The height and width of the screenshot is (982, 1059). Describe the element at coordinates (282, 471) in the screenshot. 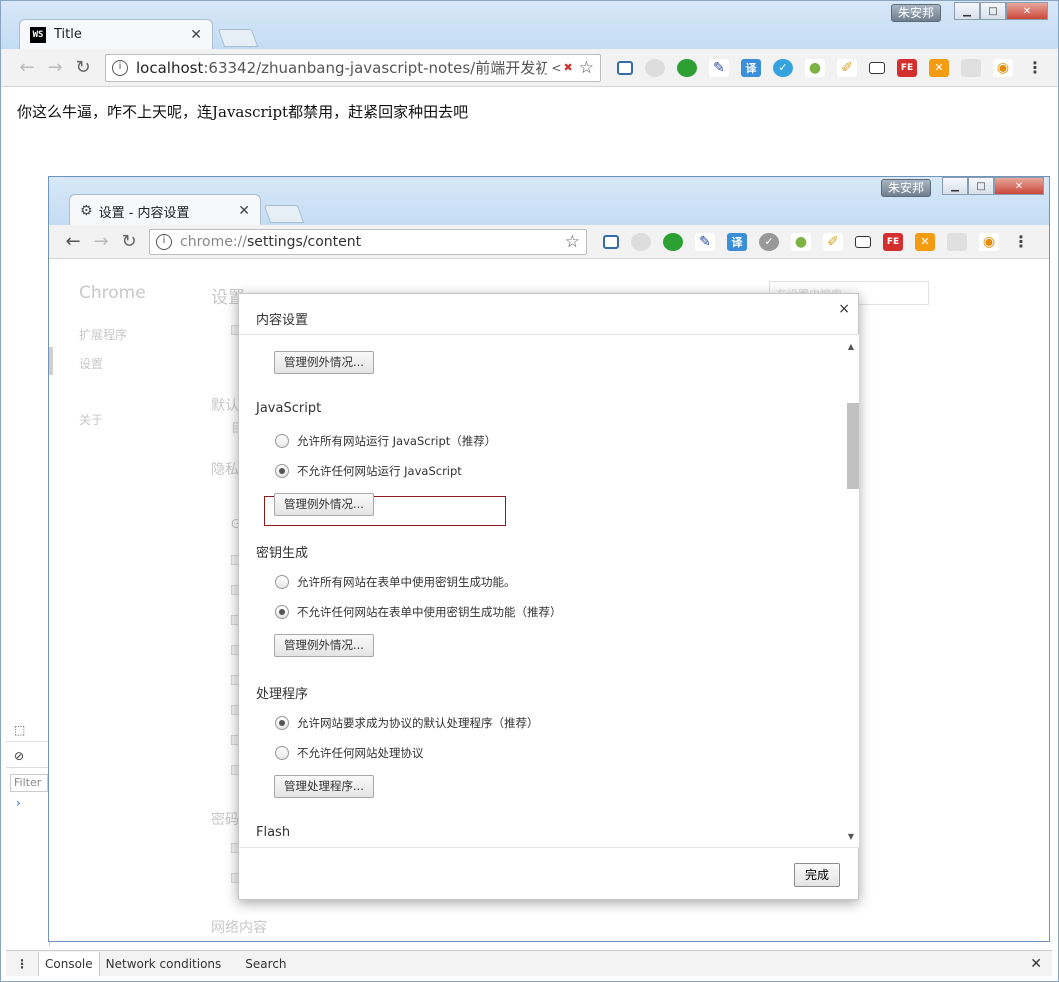

I see `js-block-radio` at that location.